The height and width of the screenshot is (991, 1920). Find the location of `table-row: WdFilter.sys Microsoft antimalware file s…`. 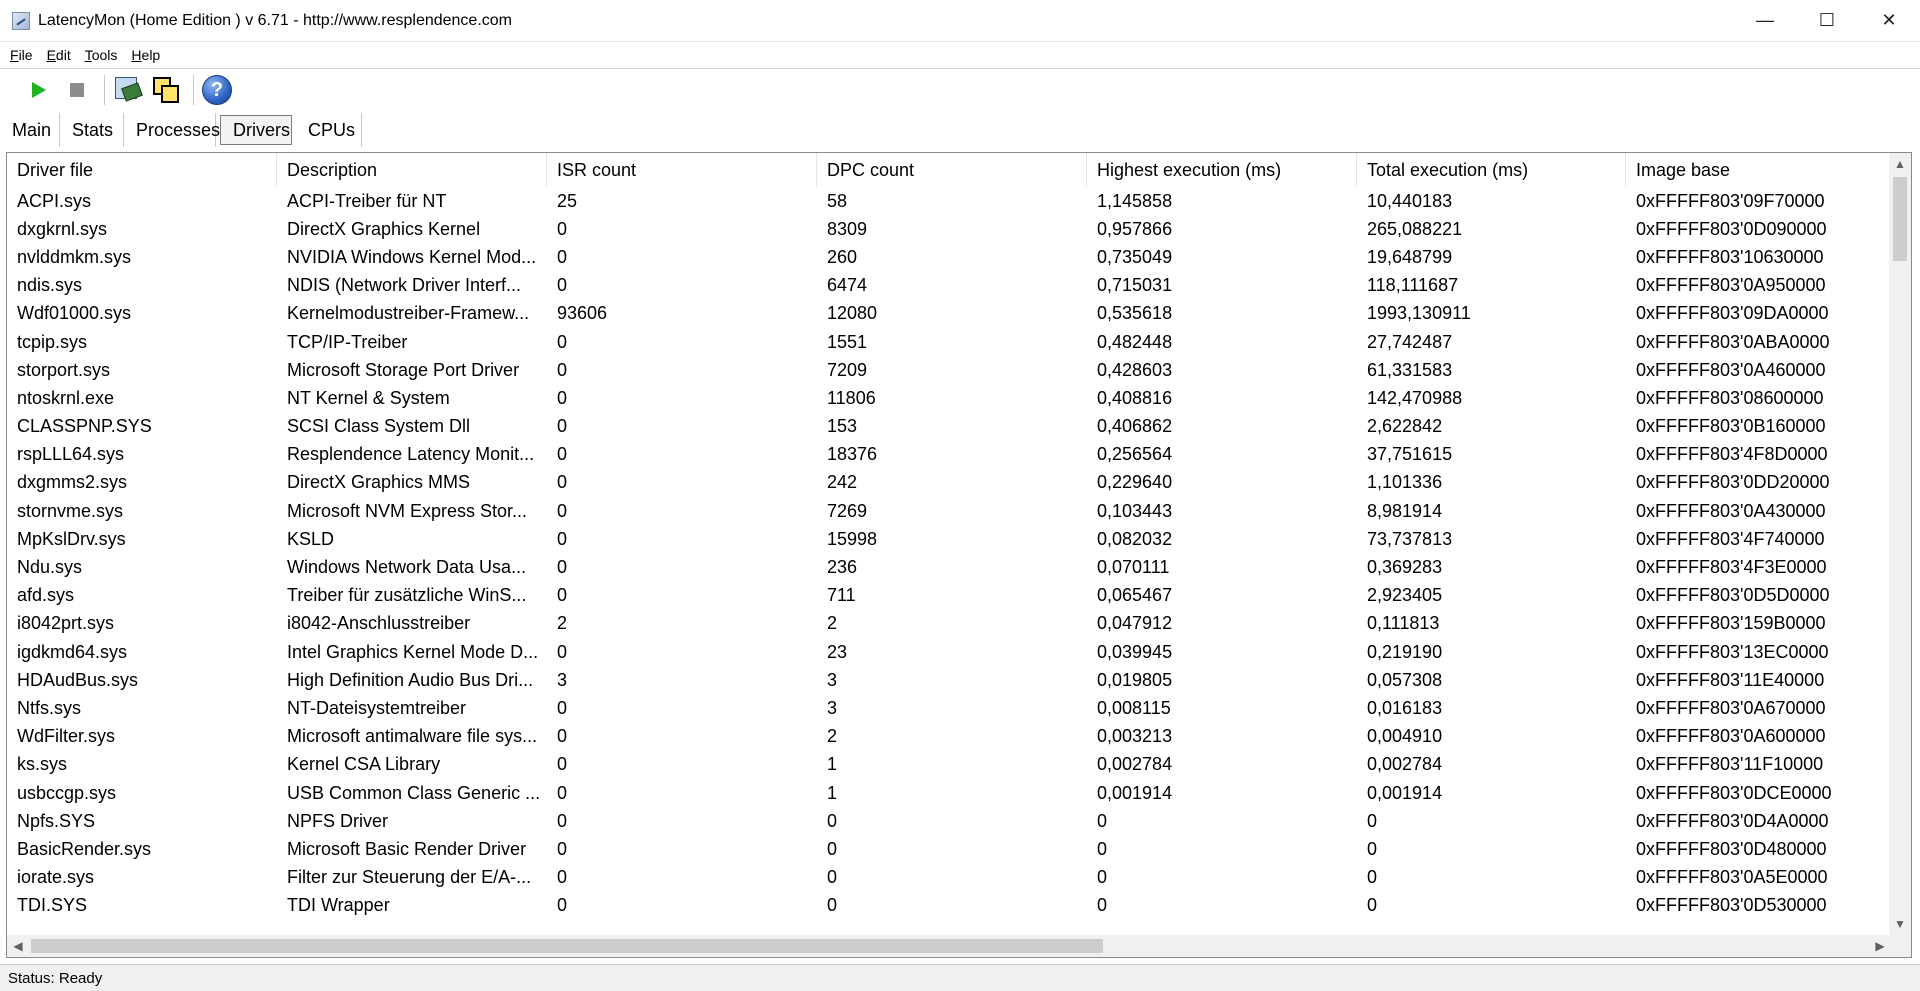

table-row: WdFilter.sys Microsoft antimalware file s… is located at coordinates (949, 737).